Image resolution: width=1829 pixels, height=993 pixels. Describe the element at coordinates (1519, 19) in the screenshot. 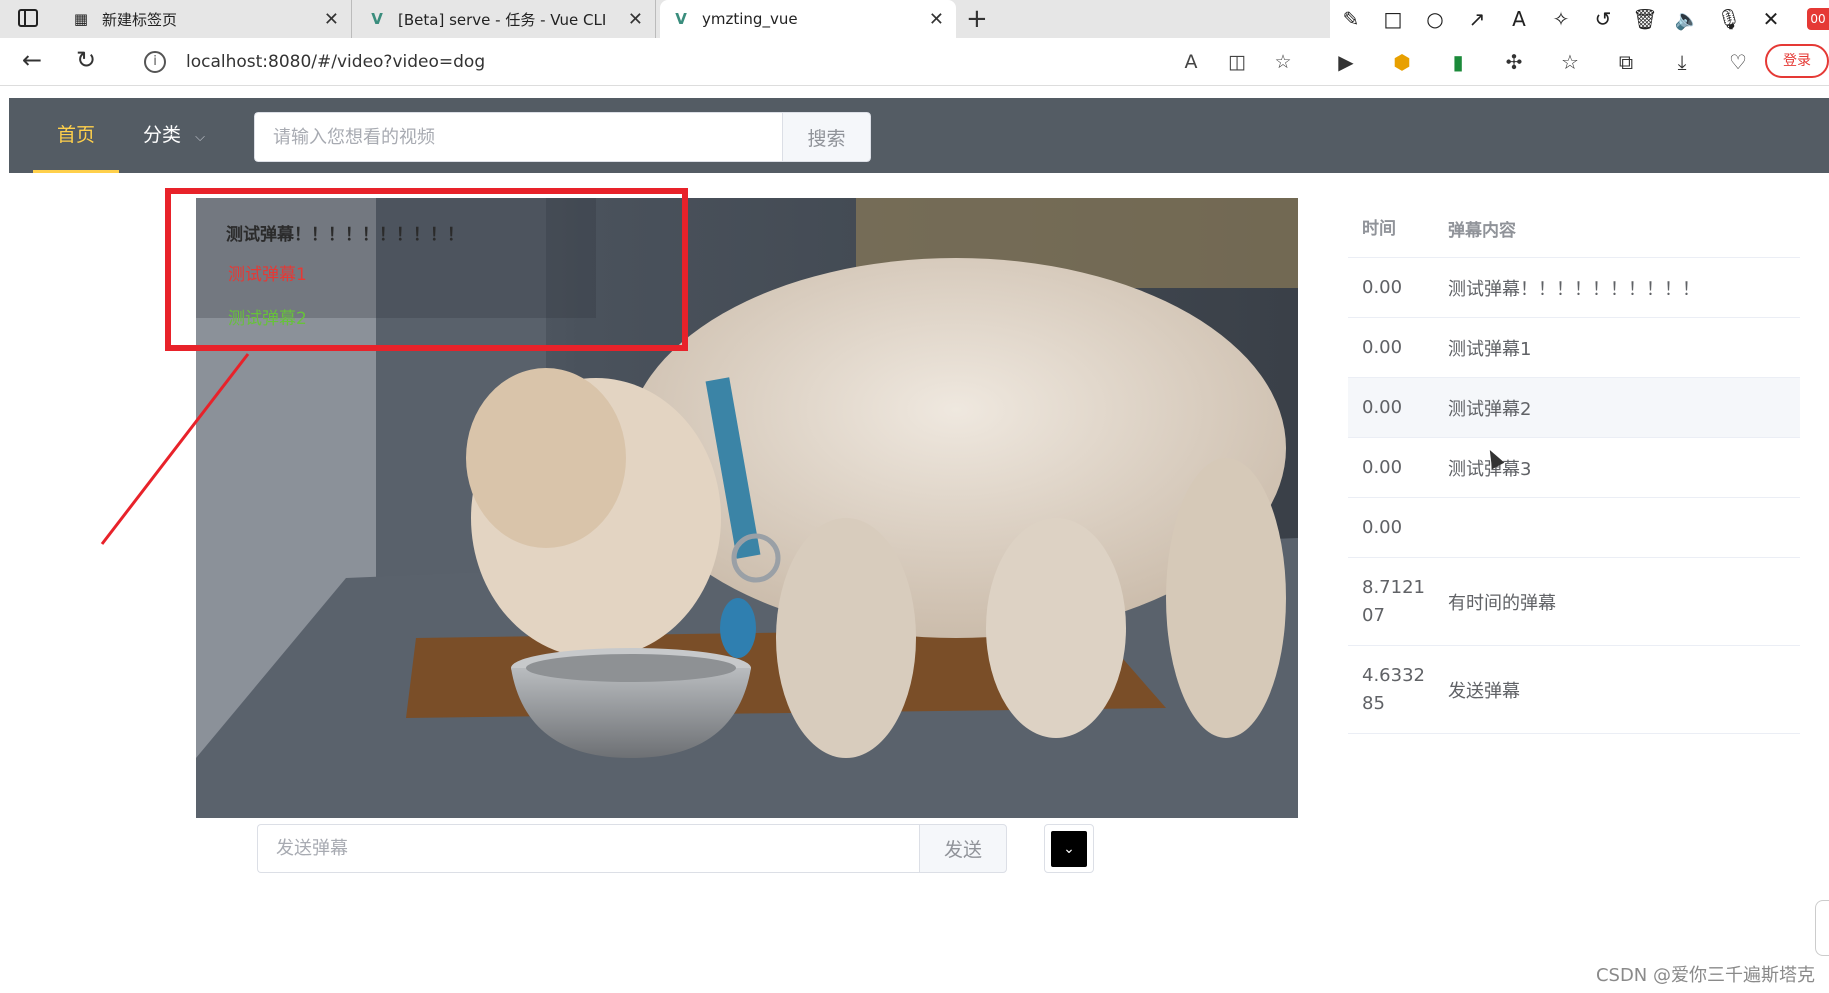

I see `text-icon: A` at that location.